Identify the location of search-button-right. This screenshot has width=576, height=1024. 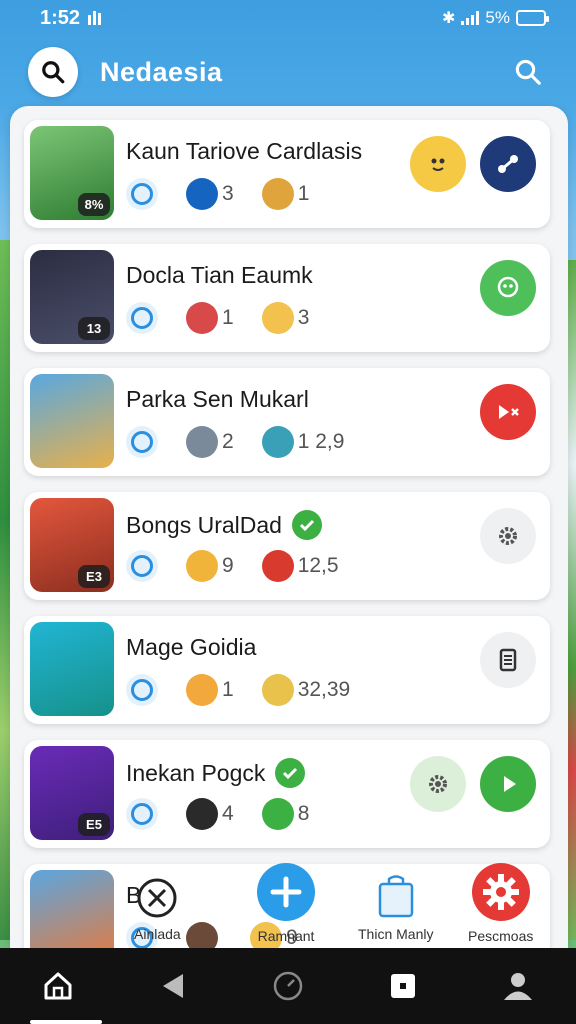
(528, 72).